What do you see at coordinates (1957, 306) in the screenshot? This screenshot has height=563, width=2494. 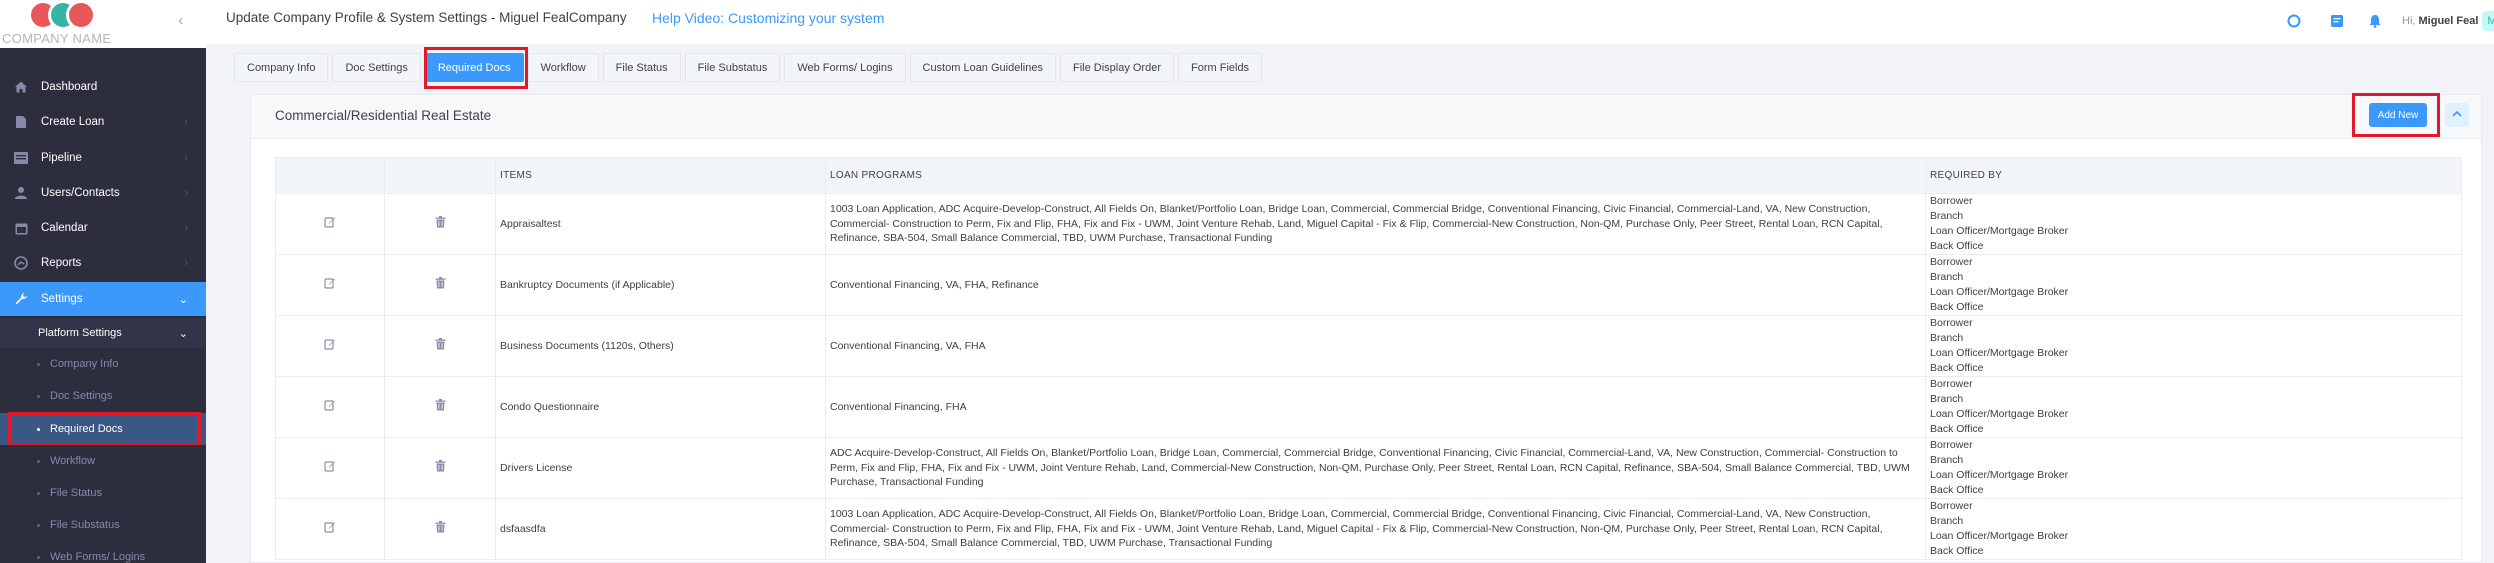 I see `required-by-role: Back Office` at bounding box center [1957, 306].